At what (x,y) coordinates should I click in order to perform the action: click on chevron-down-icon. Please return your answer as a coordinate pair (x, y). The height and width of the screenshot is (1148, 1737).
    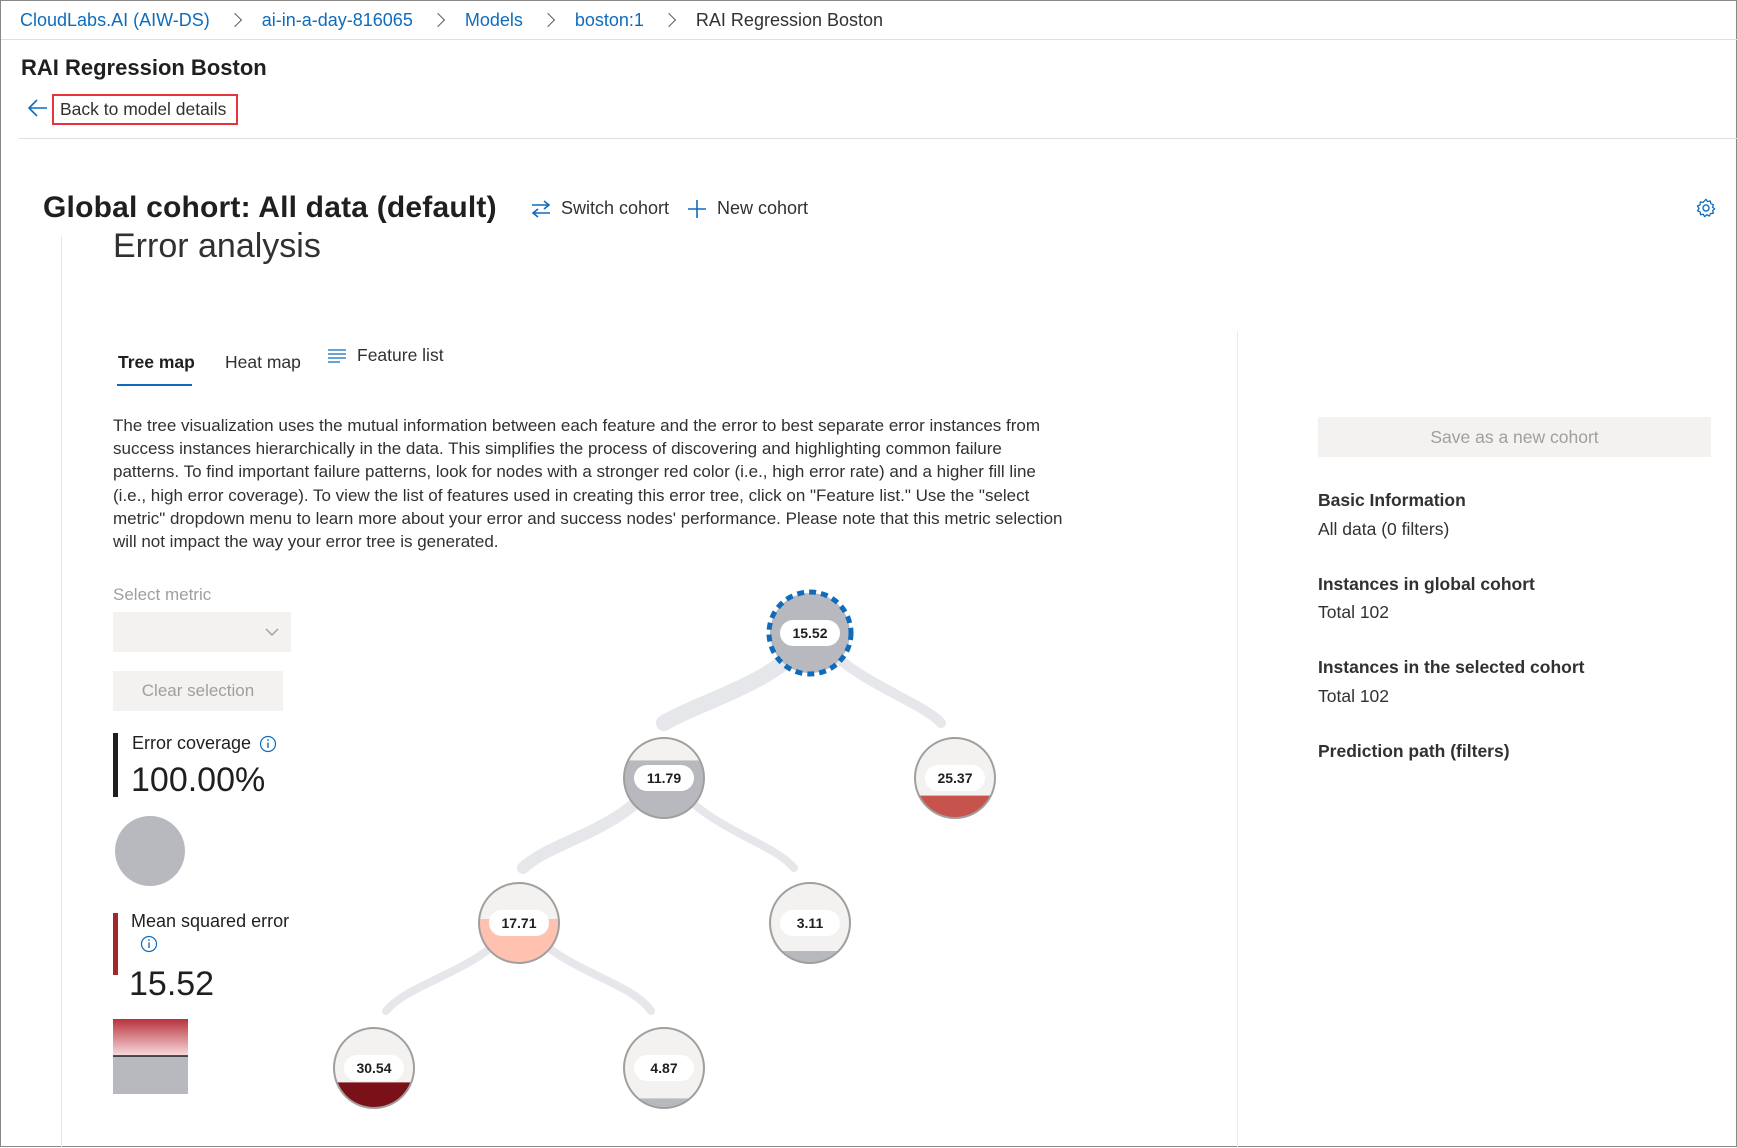
    Looking at the image, I should click on (272, 632).